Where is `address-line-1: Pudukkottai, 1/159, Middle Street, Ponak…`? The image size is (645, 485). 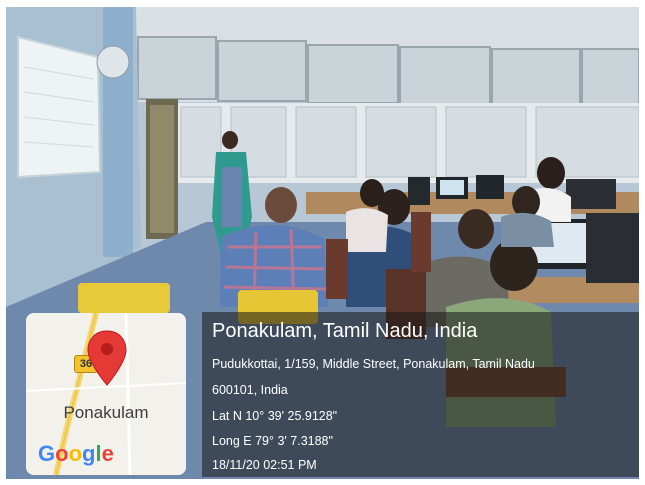 address-line-1: Pudukkottai, 1/159, Middle Street, Ponak… is located at coordinates (373, 364).